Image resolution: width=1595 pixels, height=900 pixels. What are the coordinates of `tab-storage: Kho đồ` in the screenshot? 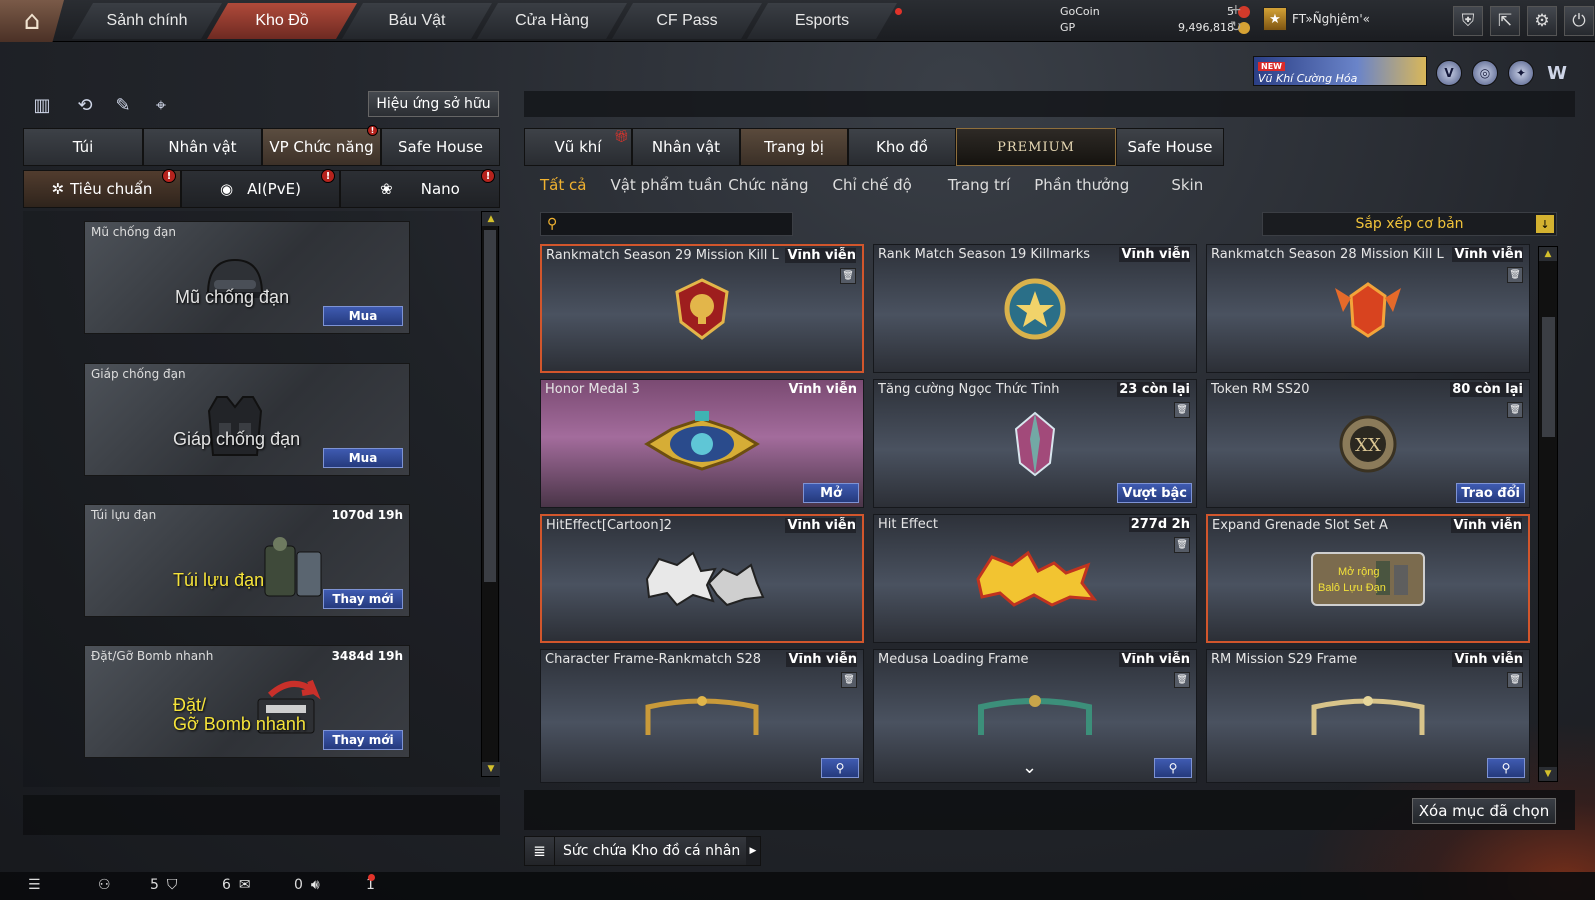 It's located at (902, 147).